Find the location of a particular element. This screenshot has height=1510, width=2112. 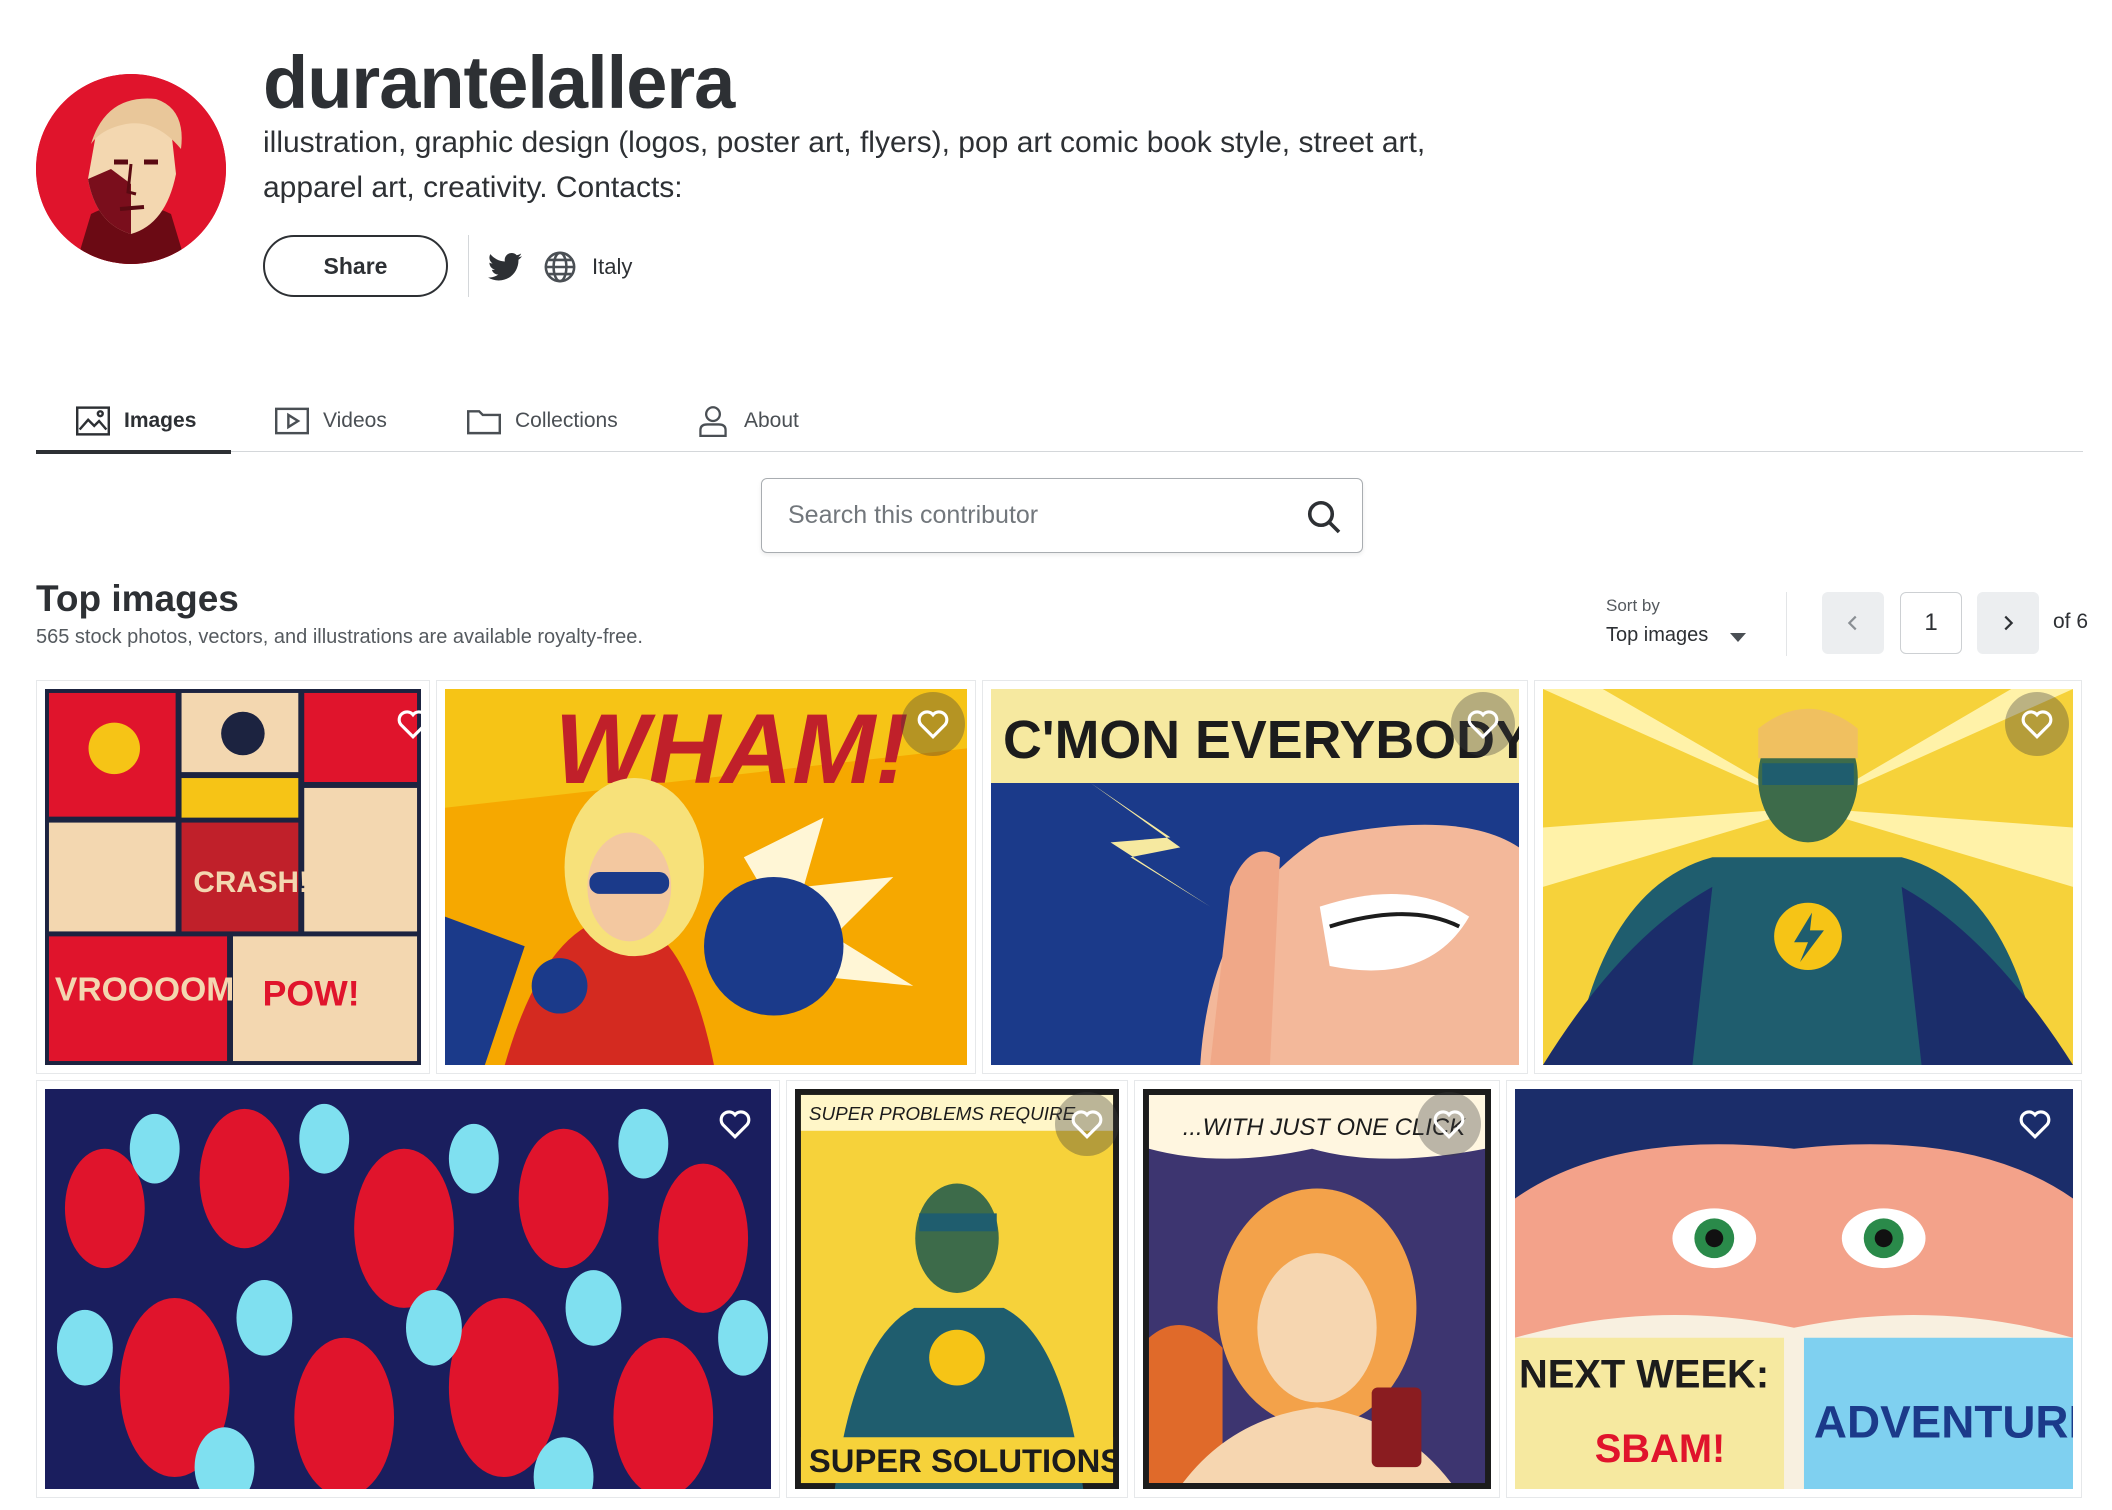

tab-label: Images is located at coordinates (160, 420).